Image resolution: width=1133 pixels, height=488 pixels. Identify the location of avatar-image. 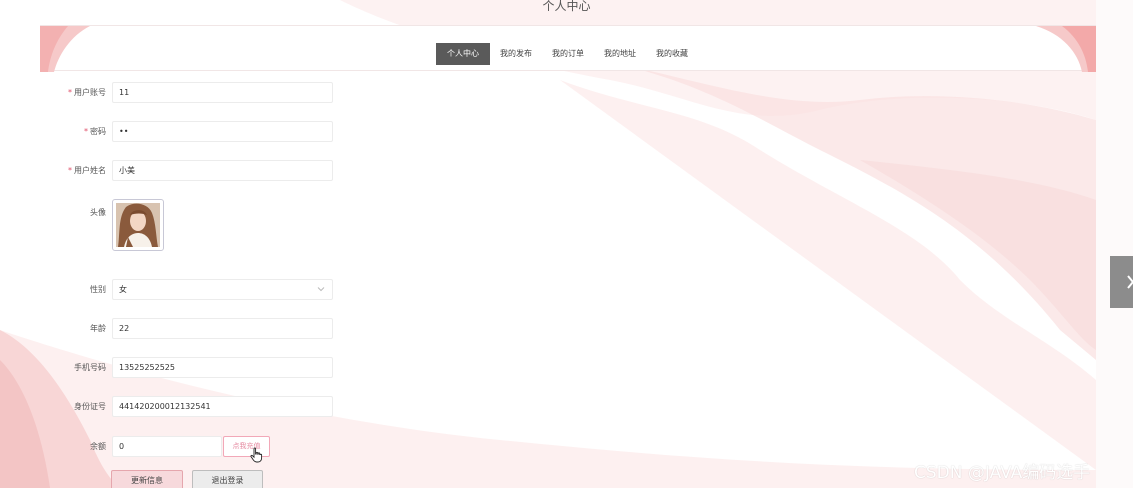
(138, 225).